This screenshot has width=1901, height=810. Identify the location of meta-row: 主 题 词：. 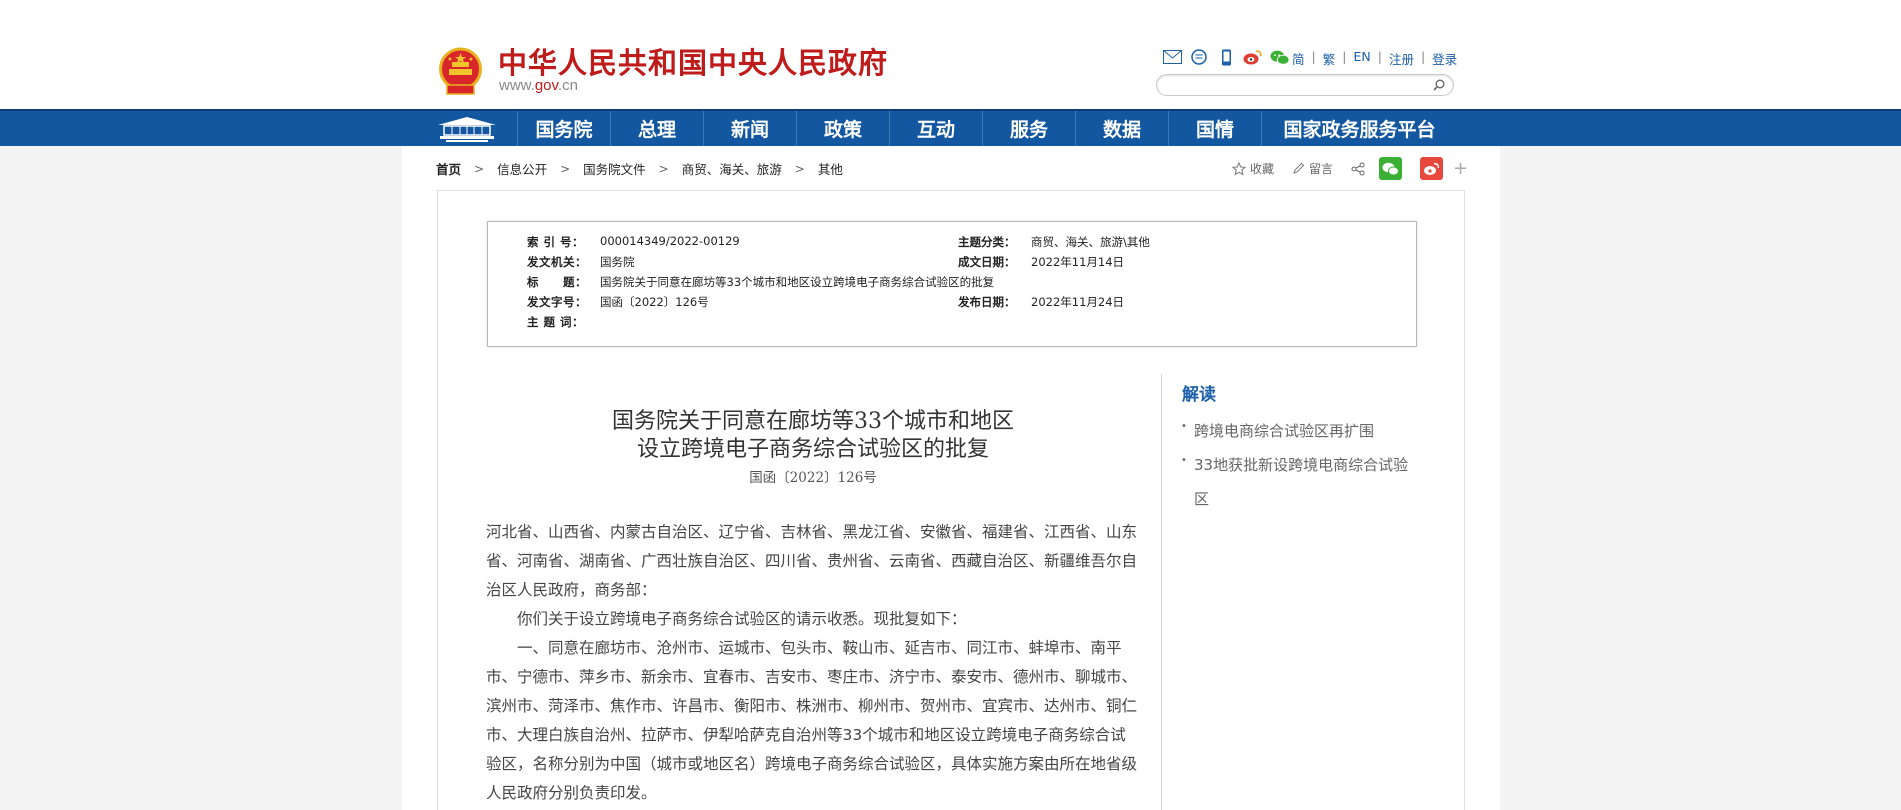
(952, 324).